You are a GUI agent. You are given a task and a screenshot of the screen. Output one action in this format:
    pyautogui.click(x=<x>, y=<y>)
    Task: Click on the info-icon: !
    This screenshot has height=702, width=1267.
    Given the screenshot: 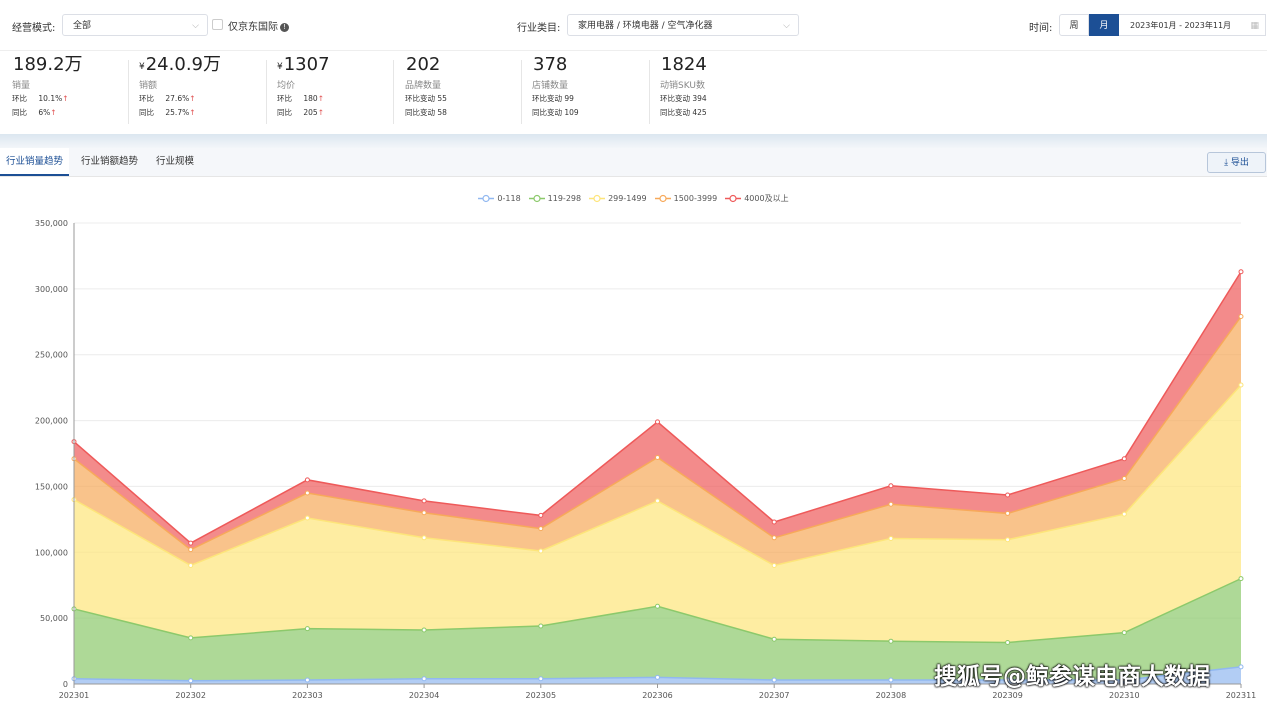 What is the action you would take?
    pyautogui.click(x=284, y=27)
    